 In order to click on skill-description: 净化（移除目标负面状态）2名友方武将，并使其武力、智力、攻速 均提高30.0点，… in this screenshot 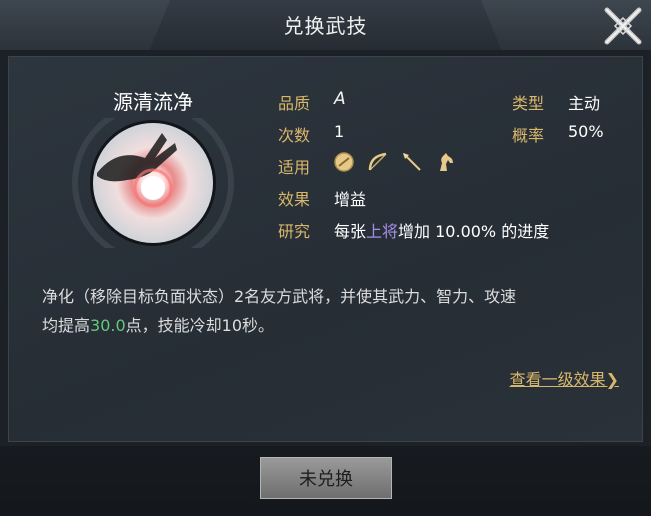, I will do `click(332, 311)`.